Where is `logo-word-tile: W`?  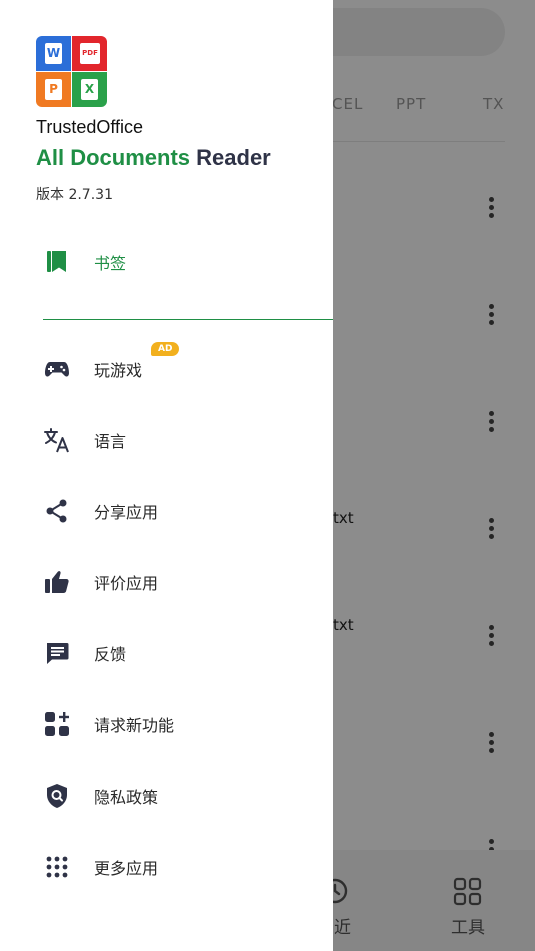
logo-word-tile: W is located at coordinates (53, 53).